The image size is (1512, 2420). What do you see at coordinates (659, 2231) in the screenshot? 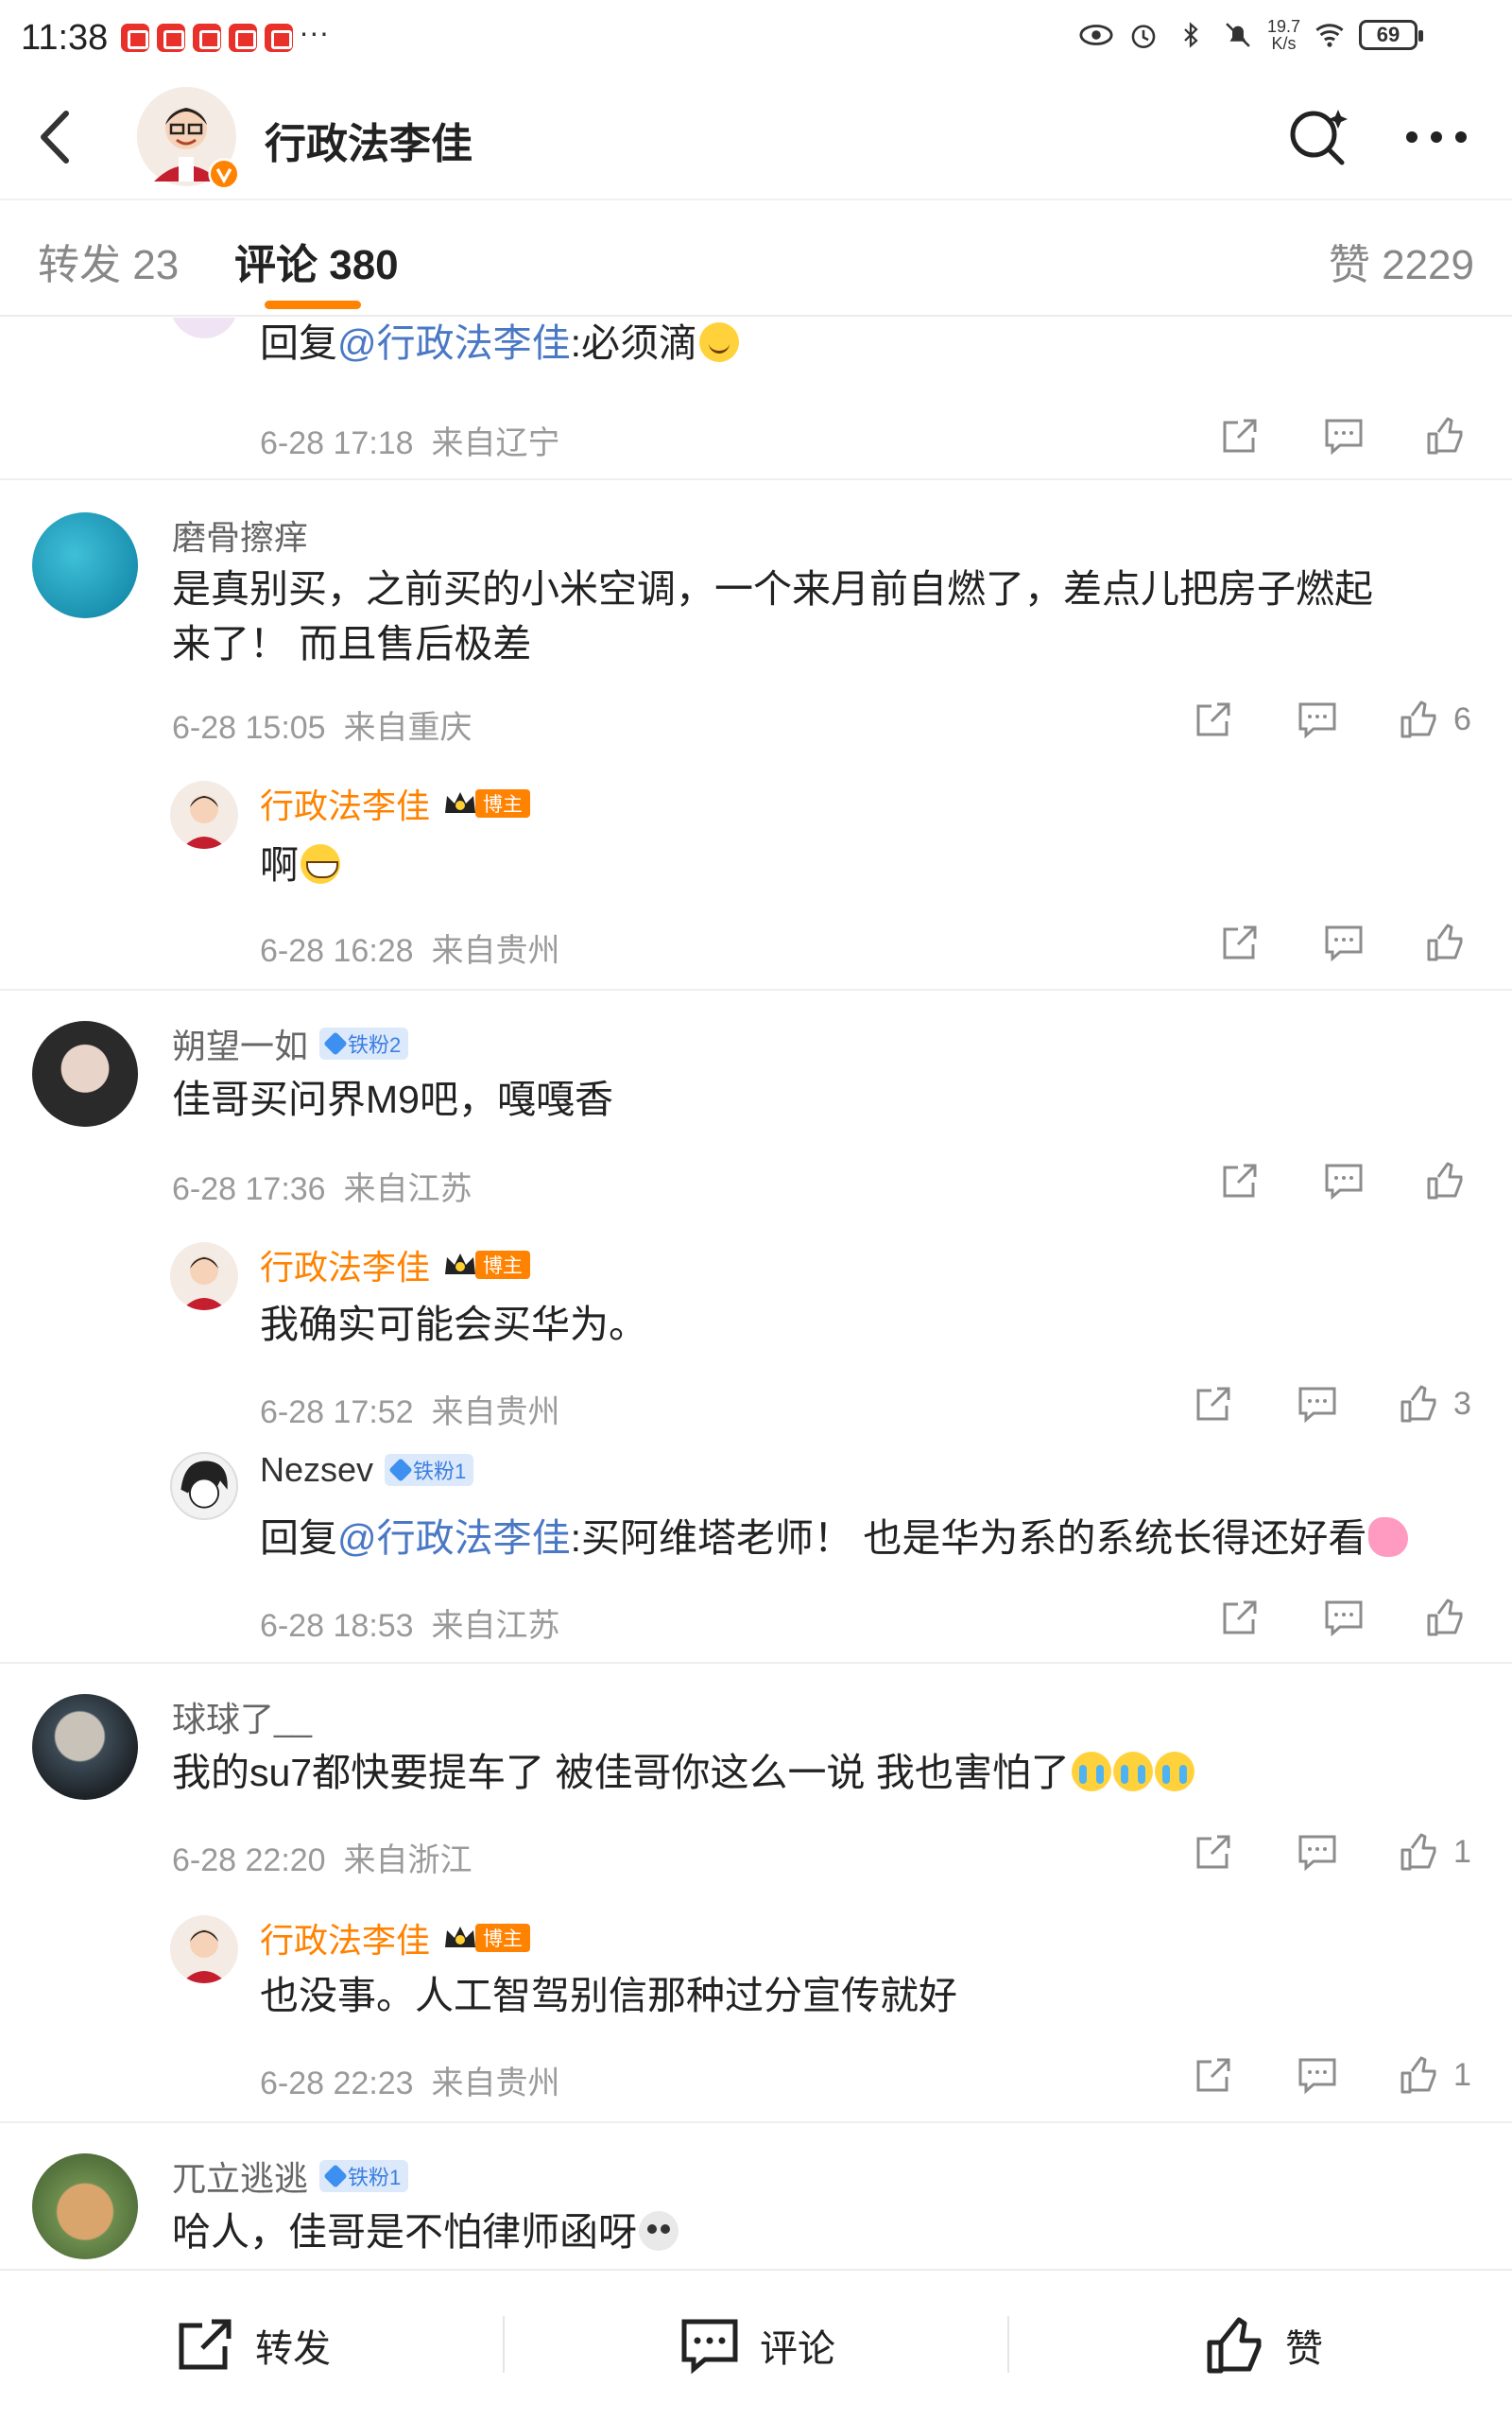
I see `skull-emoji-icon` at bounding box center [659, 2231].